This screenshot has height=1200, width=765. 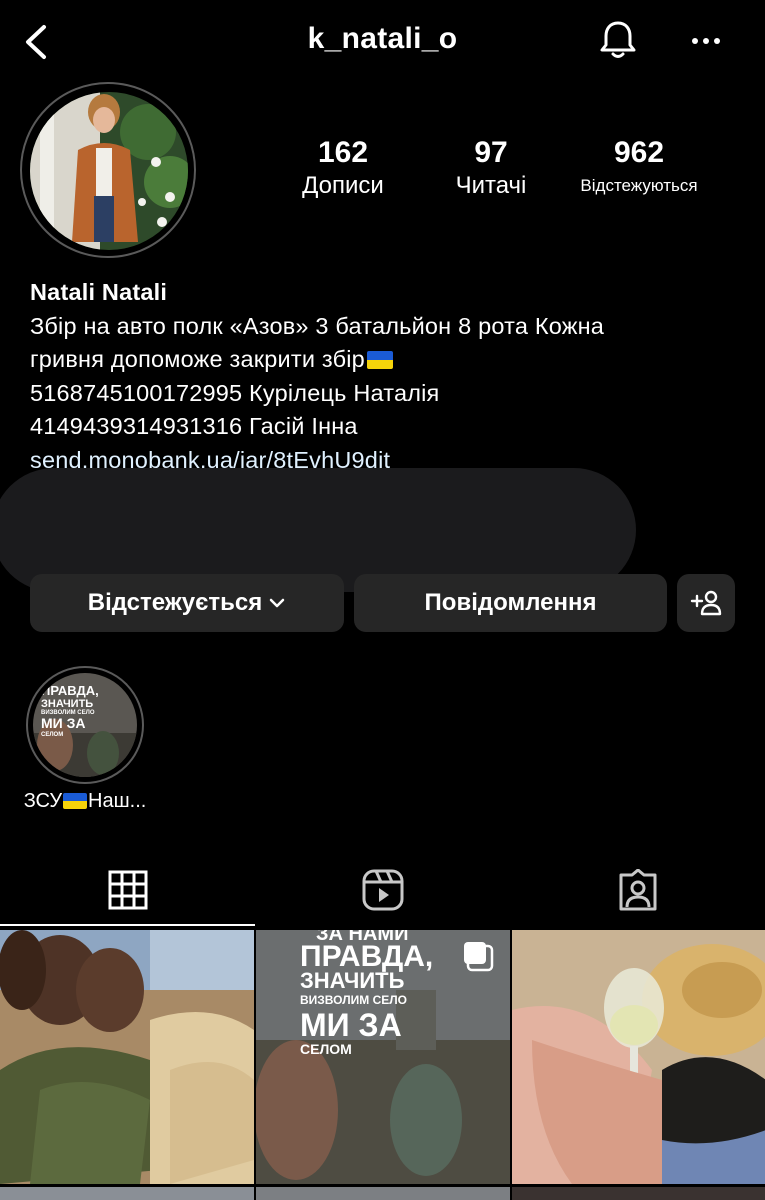 I want to click on stat-posts-label: Дописи, so click(x=343, y=185).